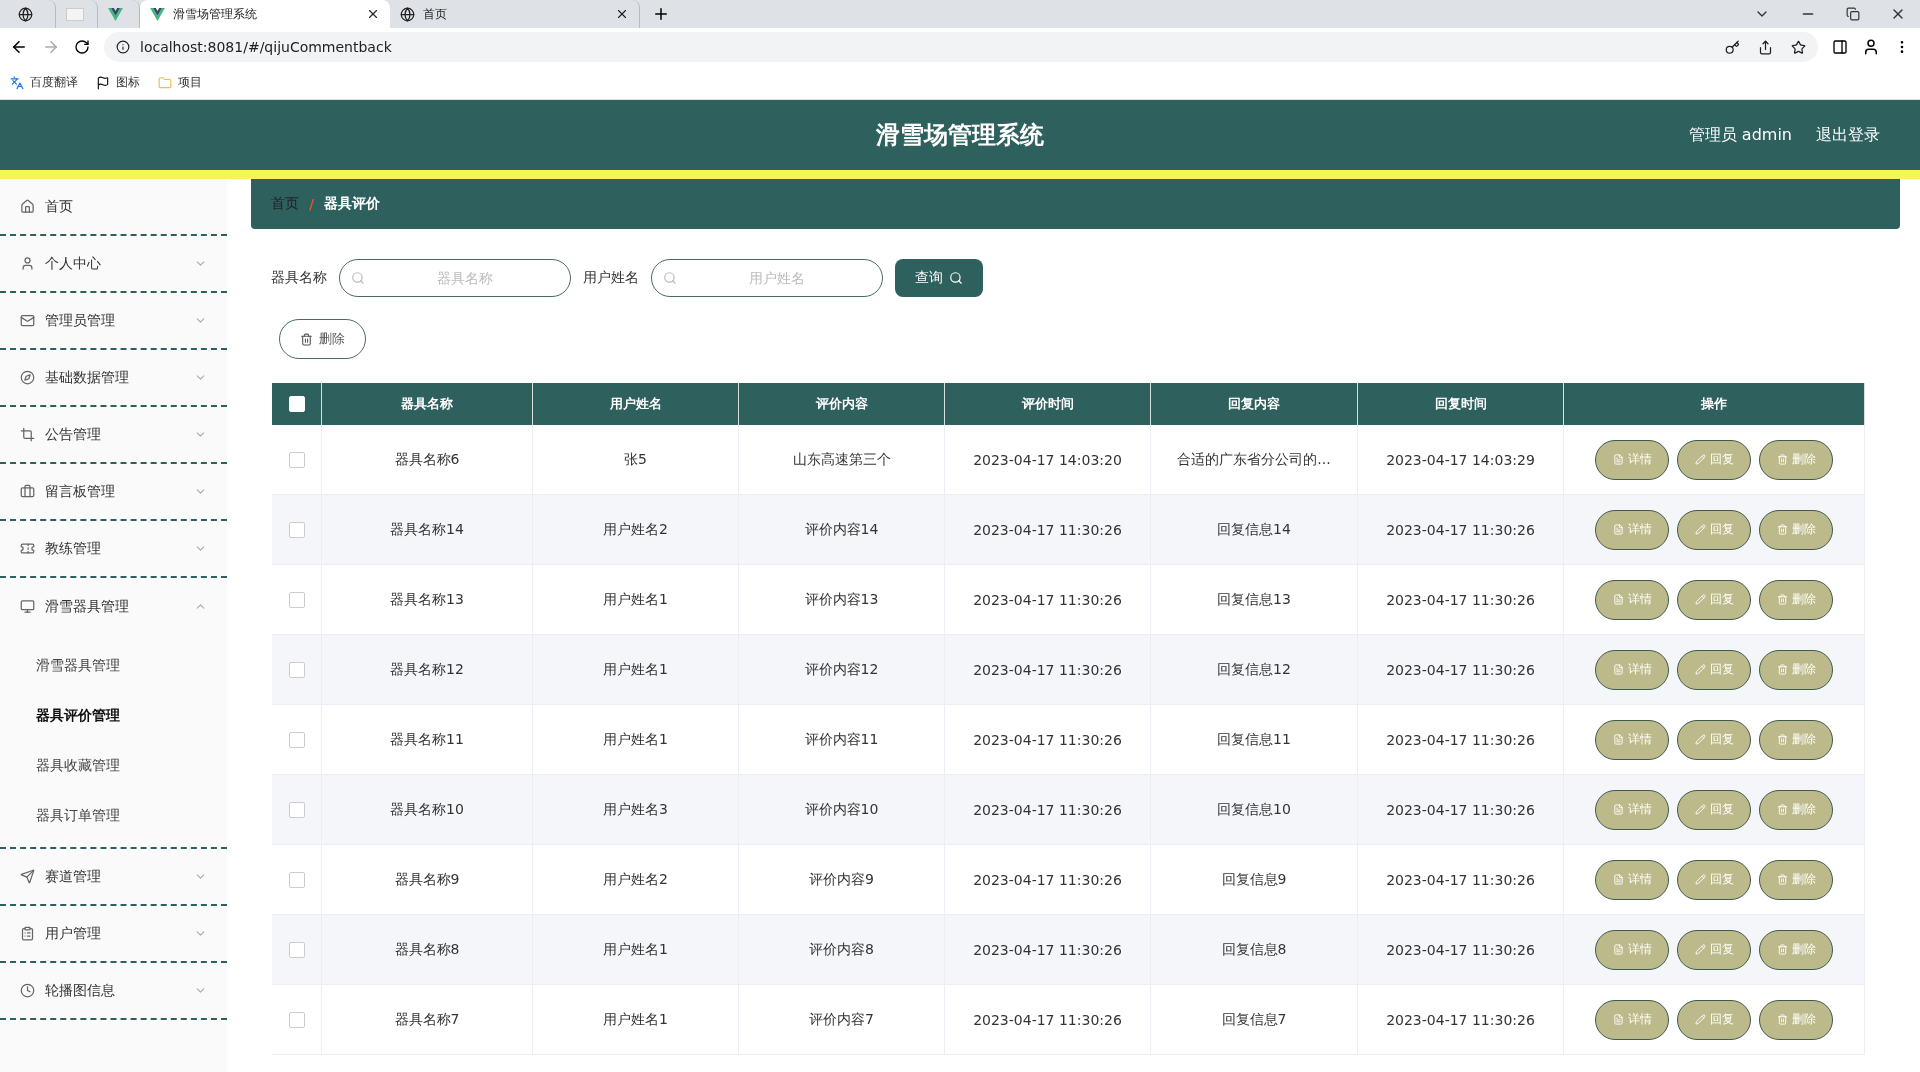 The image size is (1920, 1072). What do you see at coordinates (767, 278) in the screenshot?
I see `search-field: 用户姓名` at bounding box center [767, 278].